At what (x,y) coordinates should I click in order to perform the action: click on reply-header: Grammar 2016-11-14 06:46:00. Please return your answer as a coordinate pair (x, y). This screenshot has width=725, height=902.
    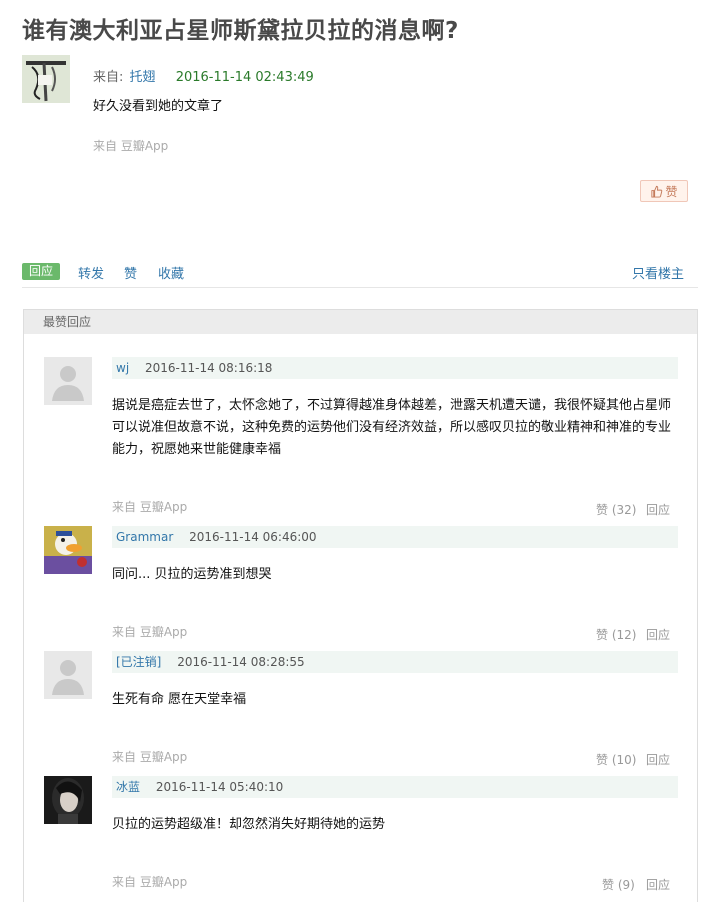
    Looking at the image, I should click on (395, 537).